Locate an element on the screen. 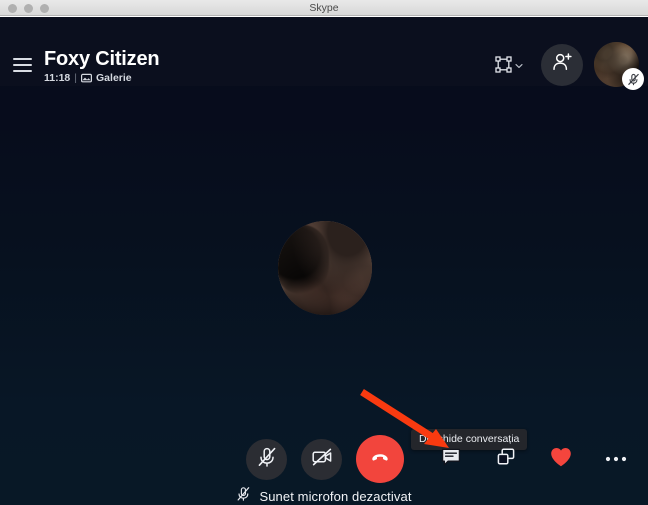 This screenshot has height=505, width=648. open-chat-button is located at coordinates (450, 459).